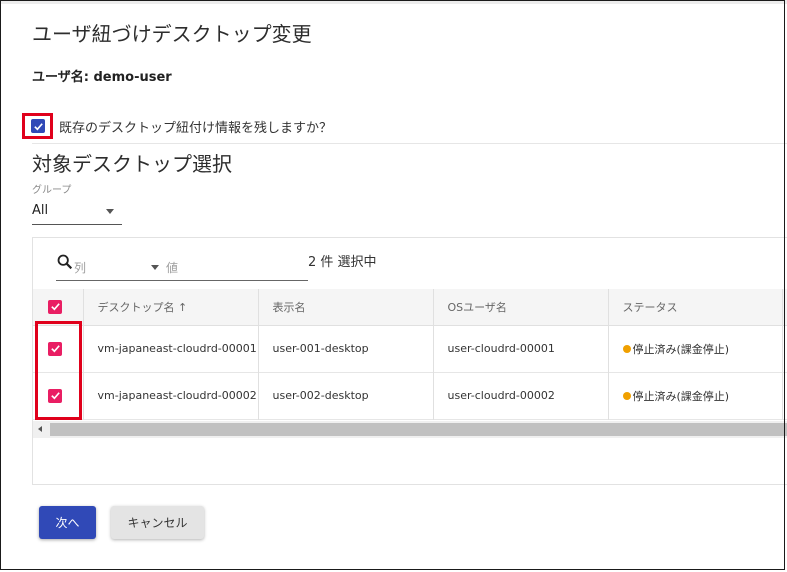  Describe the element at coordinates (393, 2) in the screenshot. I see `top-edge` at that location.